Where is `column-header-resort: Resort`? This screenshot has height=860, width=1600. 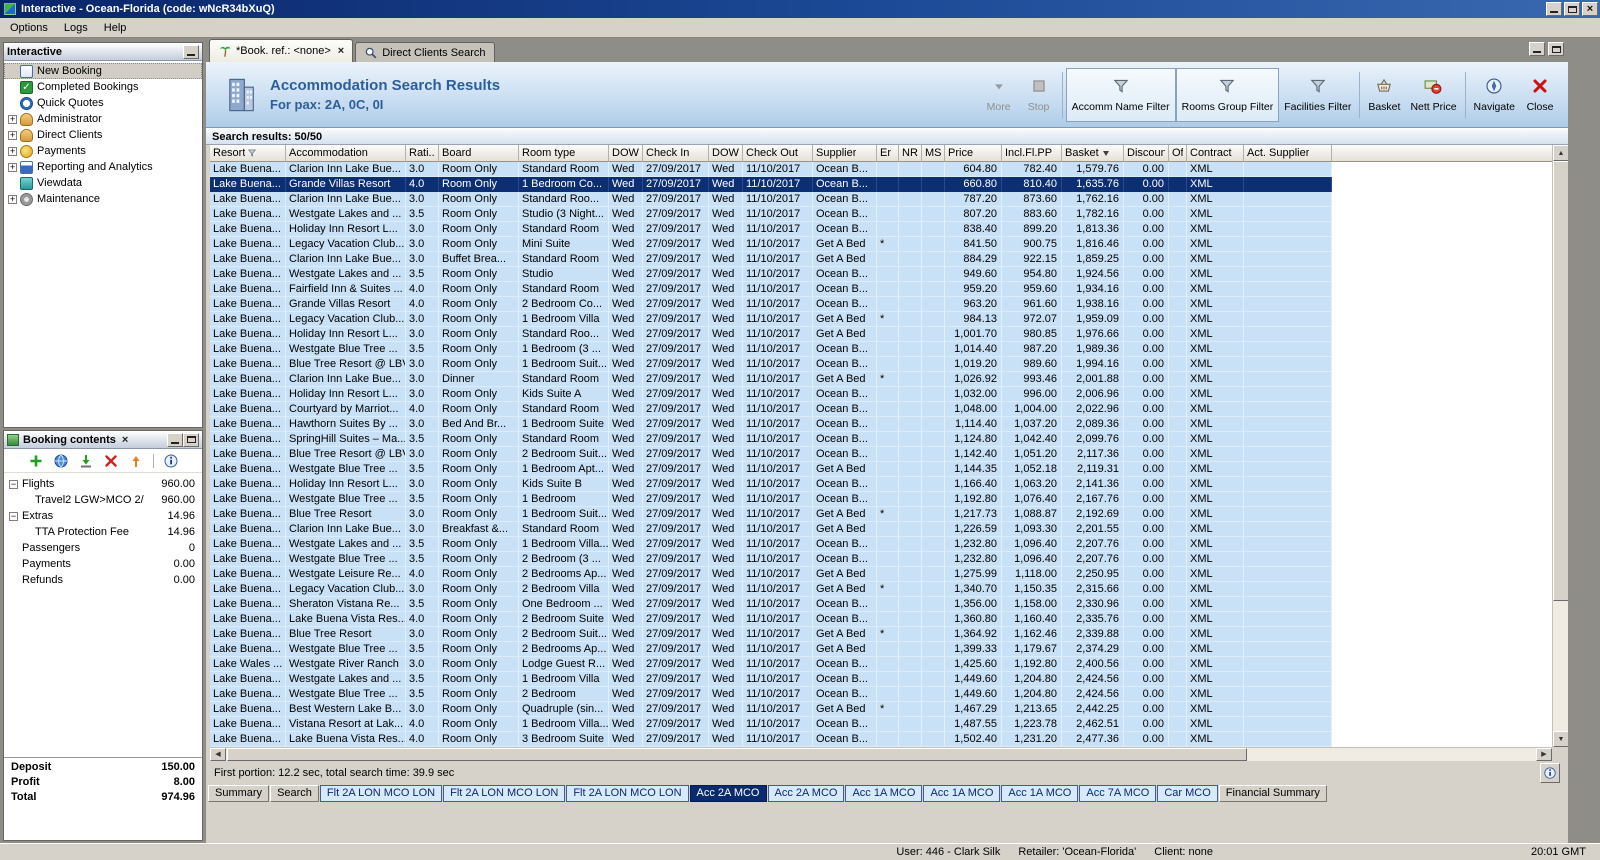 column-header-resort: Resort is located at coordinates (248, 153).